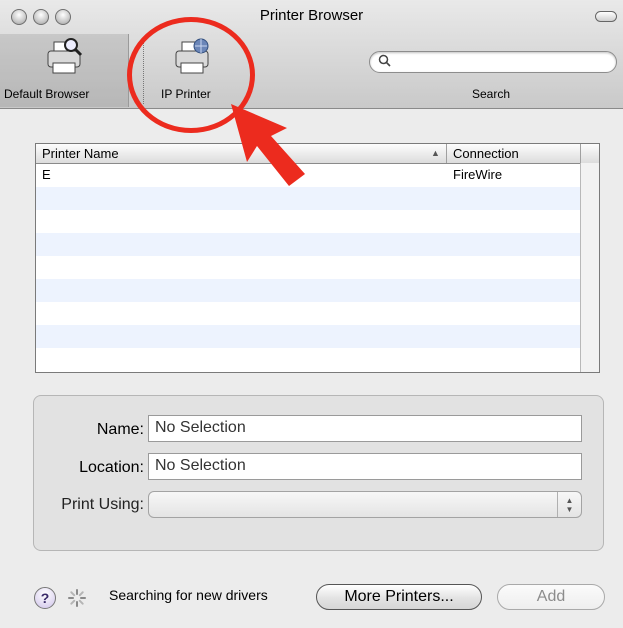  I want to click on help-button: ?, so click(45, 598).